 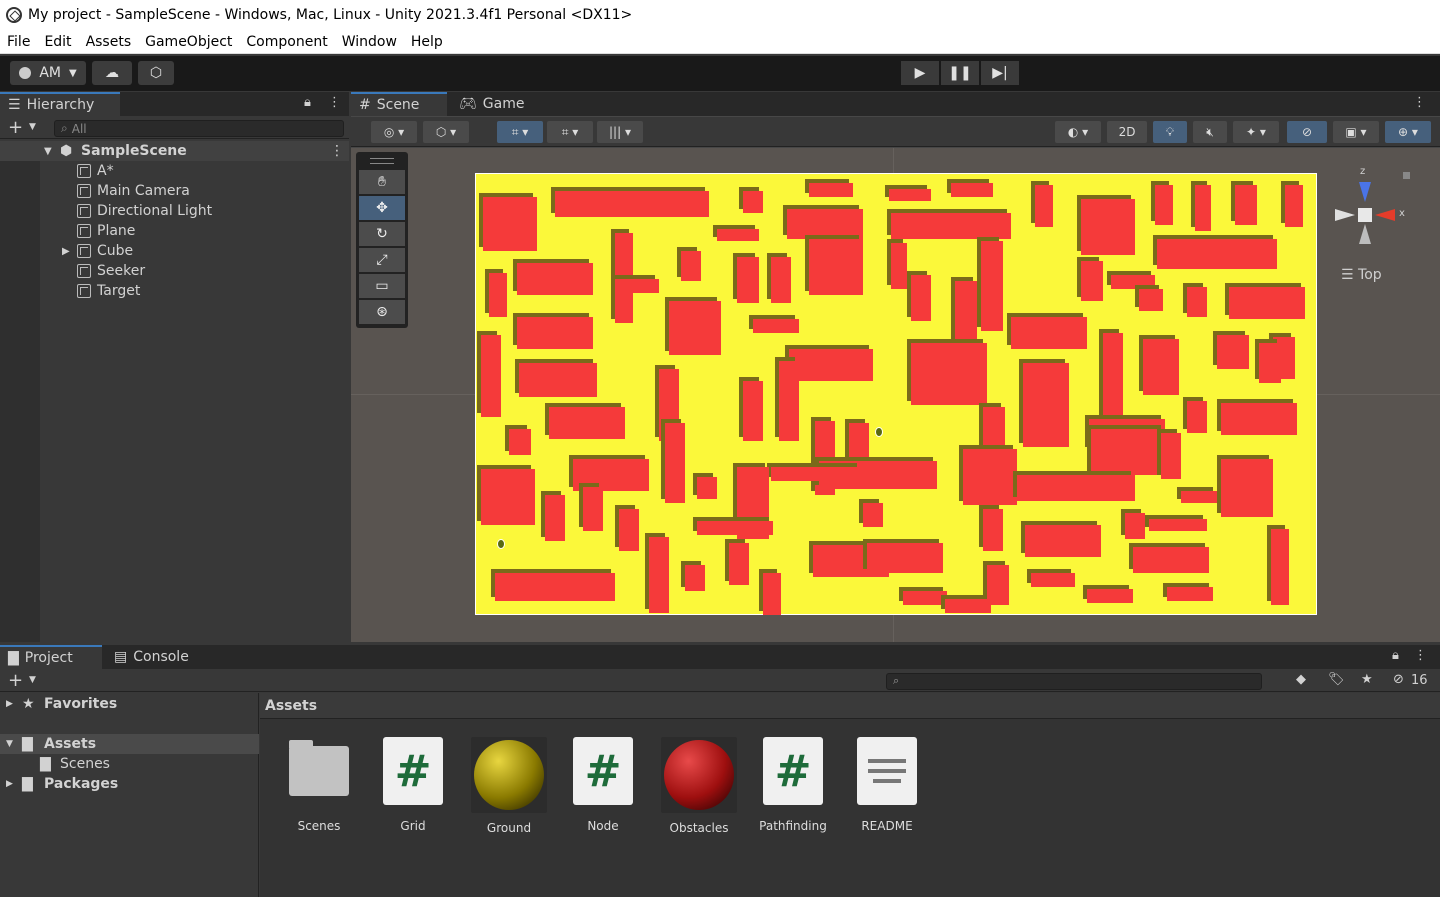 What do you see at coordinates (1365, 192) in the screenshot?
I see `gizmo-z-arrow-icon` at bounding box center [1365, 192].